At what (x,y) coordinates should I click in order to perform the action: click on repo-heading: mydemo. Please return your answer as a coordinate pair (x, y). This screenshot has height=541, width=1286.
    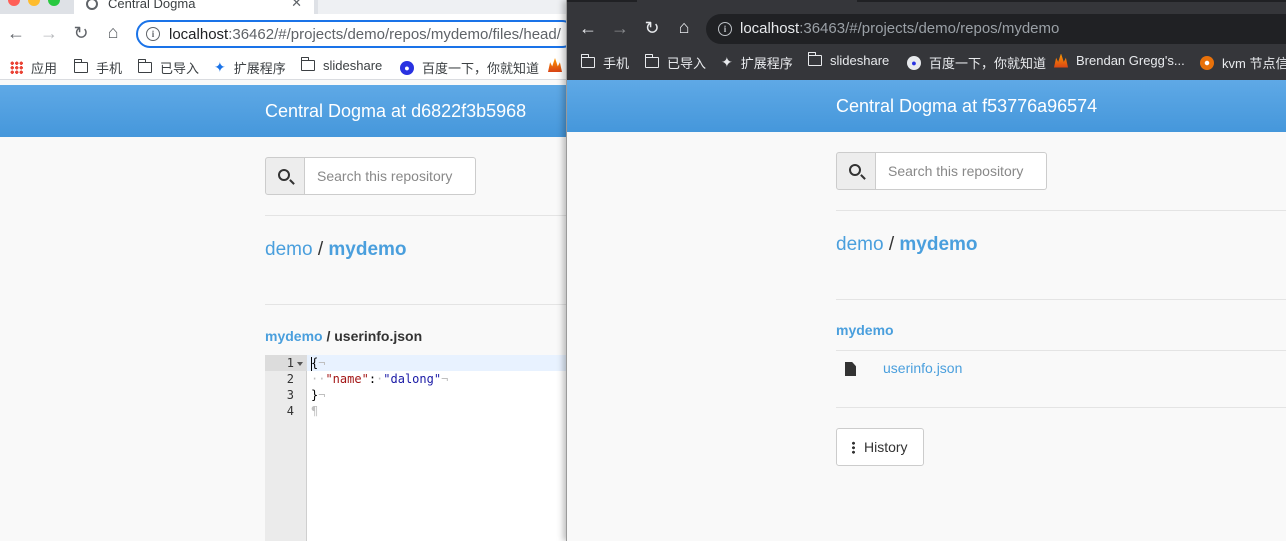
    Looking at the image, I should click on (865, 330).